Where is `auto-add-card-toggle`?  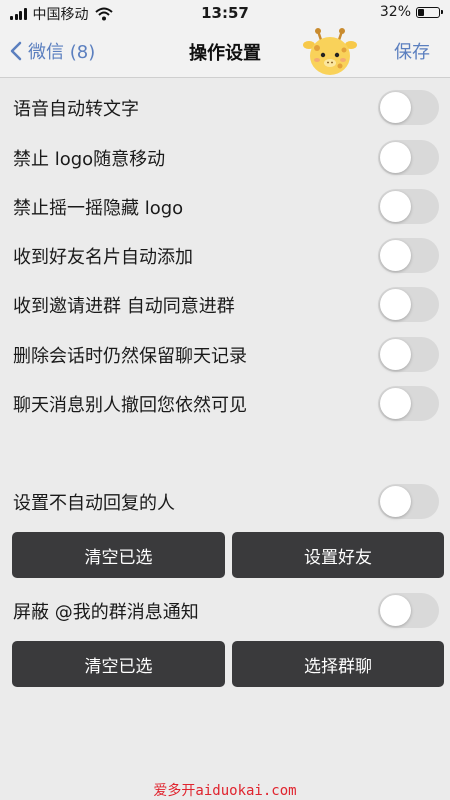 auto-add-card-toggle is located at coordinates (408, 255).